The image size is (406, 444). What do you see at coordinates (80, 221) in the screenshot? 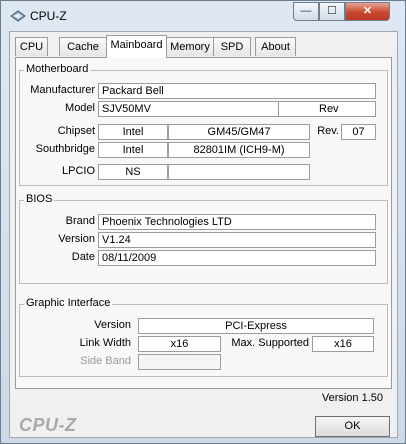
I see `bios-brand-label: Brand` at bounding box center [80, 221].